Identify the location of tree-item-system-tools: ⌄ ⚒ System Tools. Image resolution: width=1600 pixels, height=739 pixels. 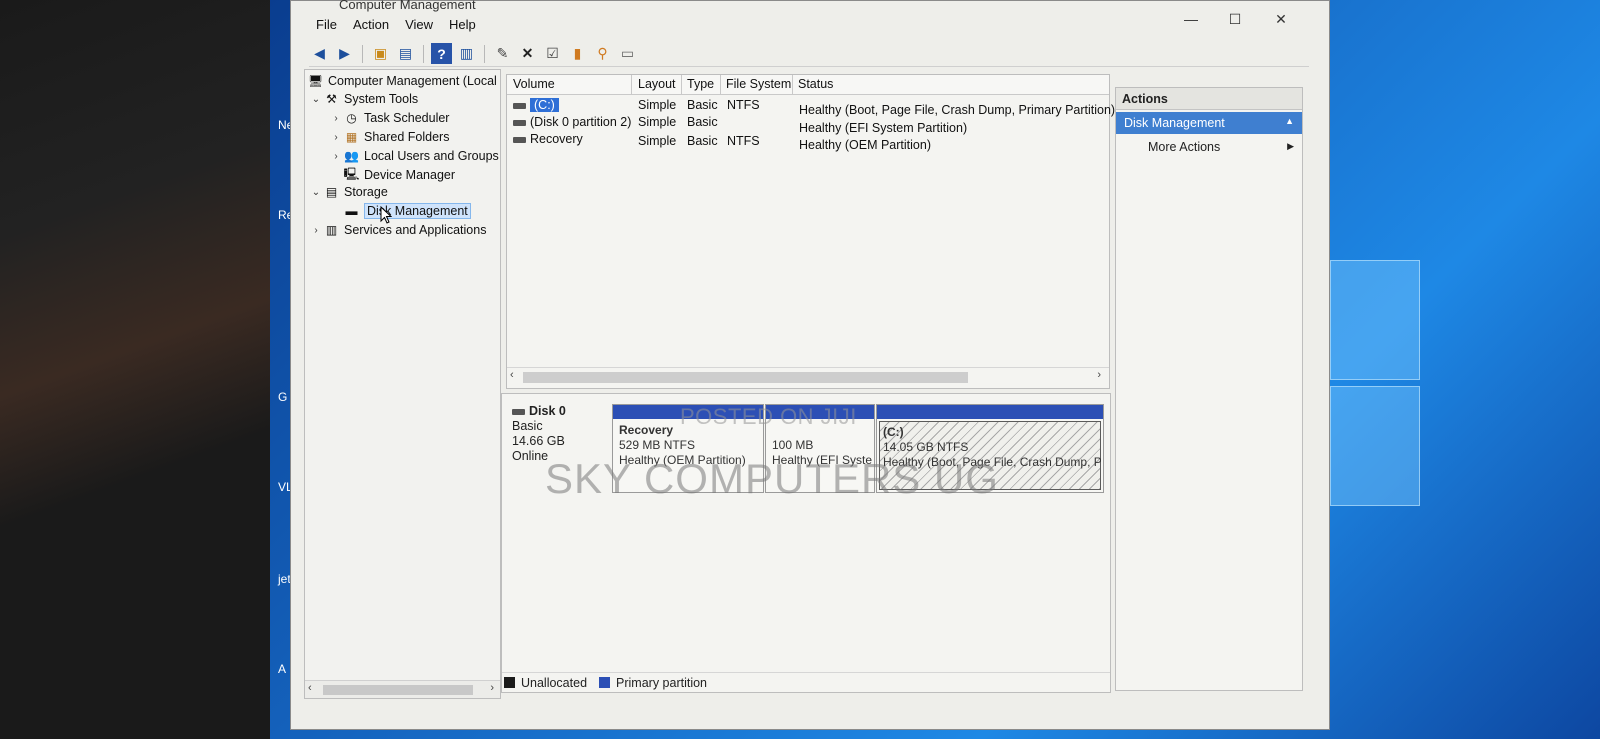
(363, 99).